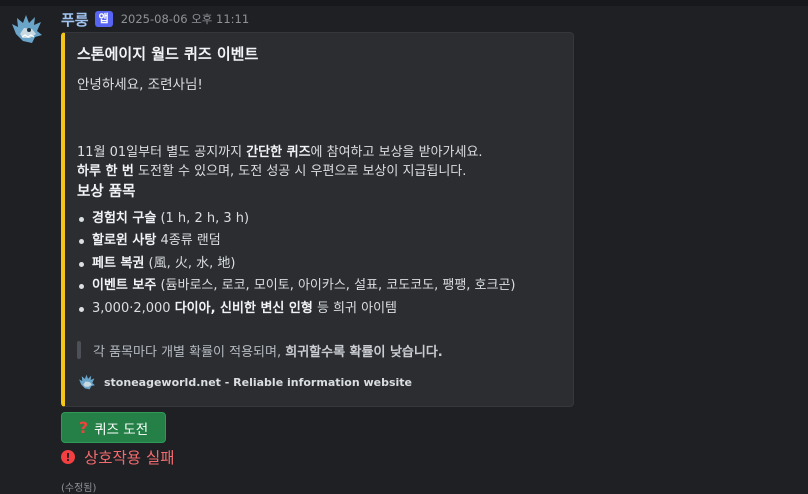  What do you see at coordinates (268, 352) in the screenshot?
I see `quote-text: 각 품목마다 개별 확률이 적용되며, 희귀할수록 확률이 낮습니다.` at bounding box center [268, 352].